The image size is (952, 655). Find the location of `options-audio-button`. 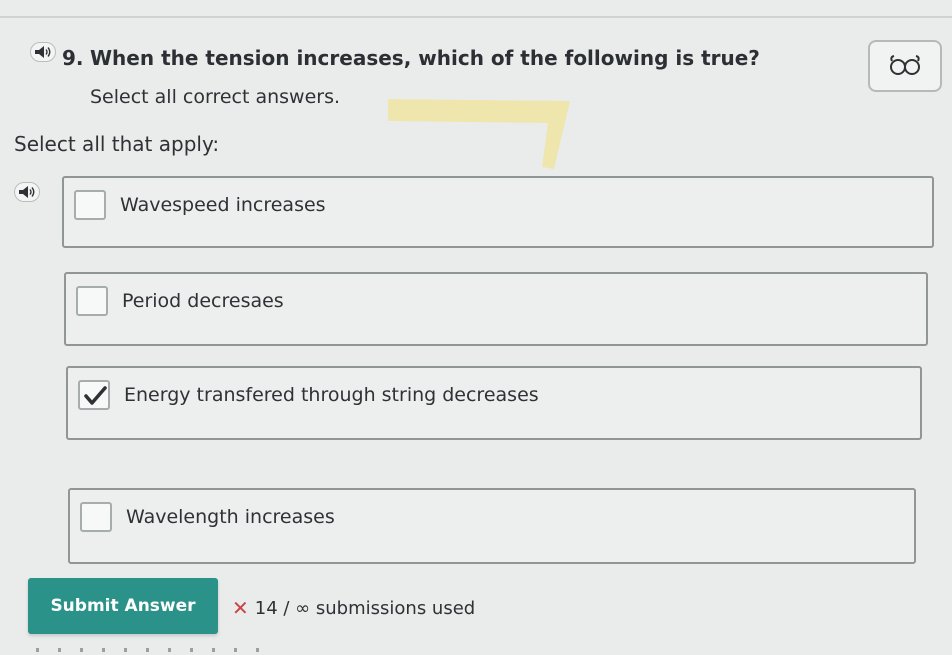

options-audio-button is located at coordinates (27, 192).